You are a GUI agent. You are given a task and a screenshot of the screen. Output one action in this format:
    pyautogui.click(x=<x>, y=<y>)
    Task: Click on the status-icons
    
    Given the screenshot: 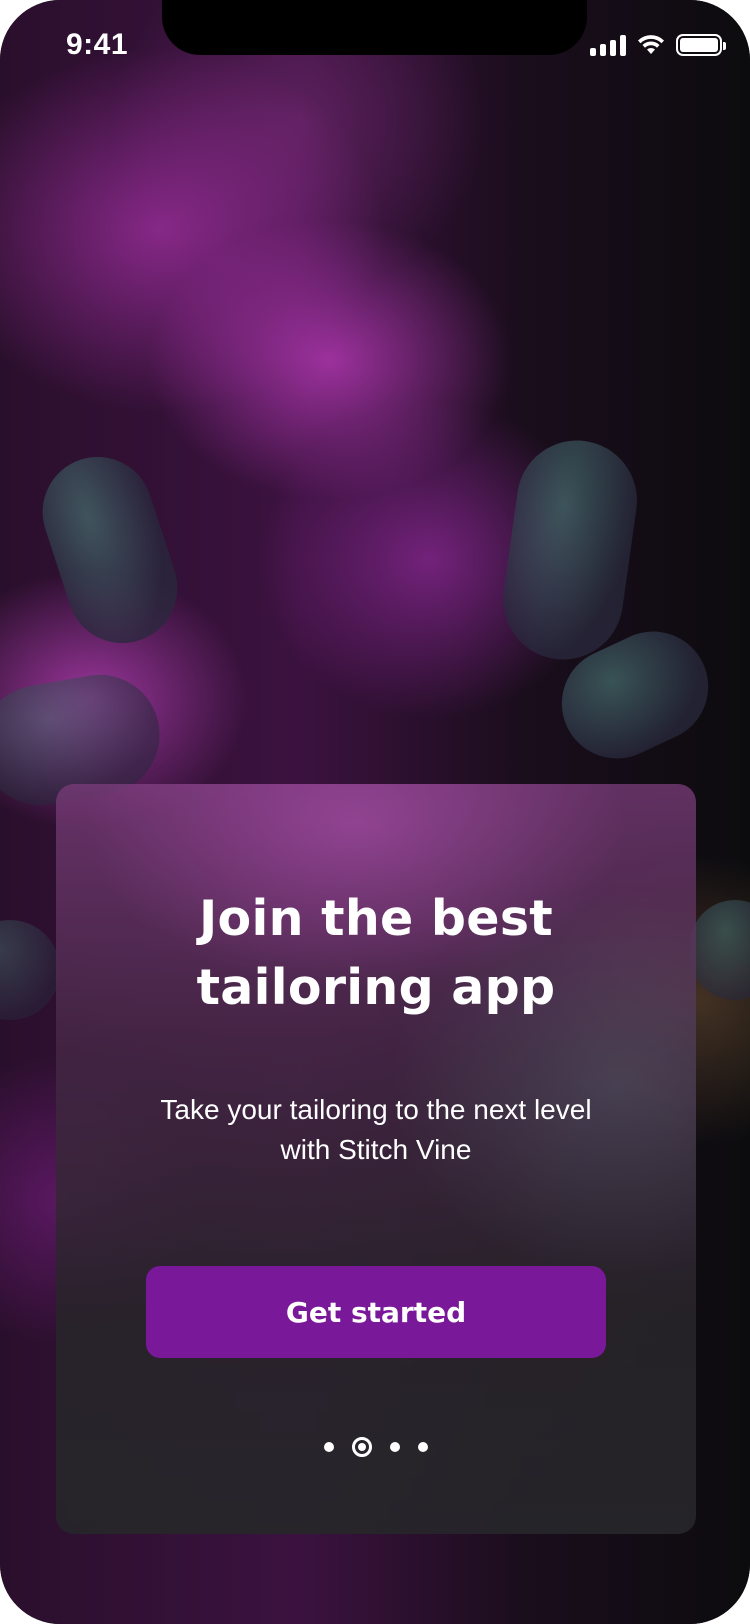 What is the action you would take?
    pyautogui.click(x=658, y=45)
    